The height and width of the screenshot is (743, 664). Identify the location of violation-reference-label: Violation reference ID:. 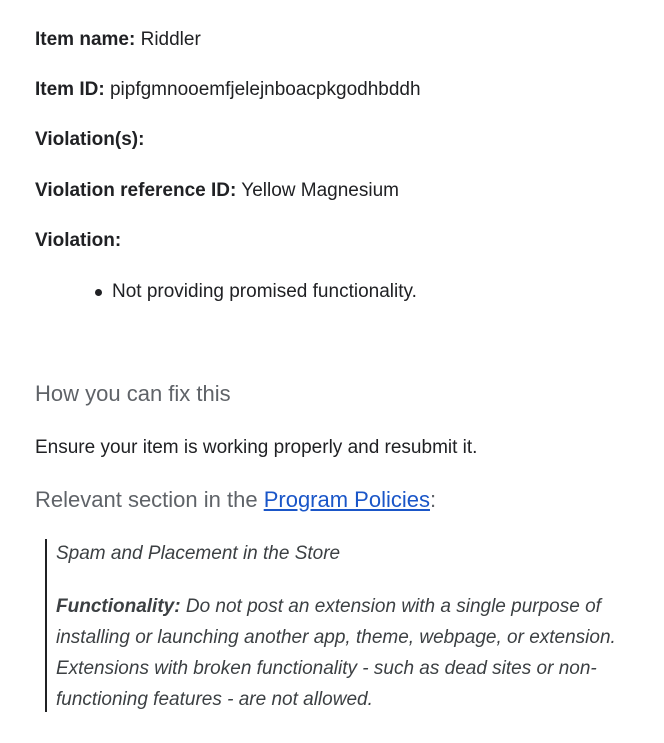
(136, 190).